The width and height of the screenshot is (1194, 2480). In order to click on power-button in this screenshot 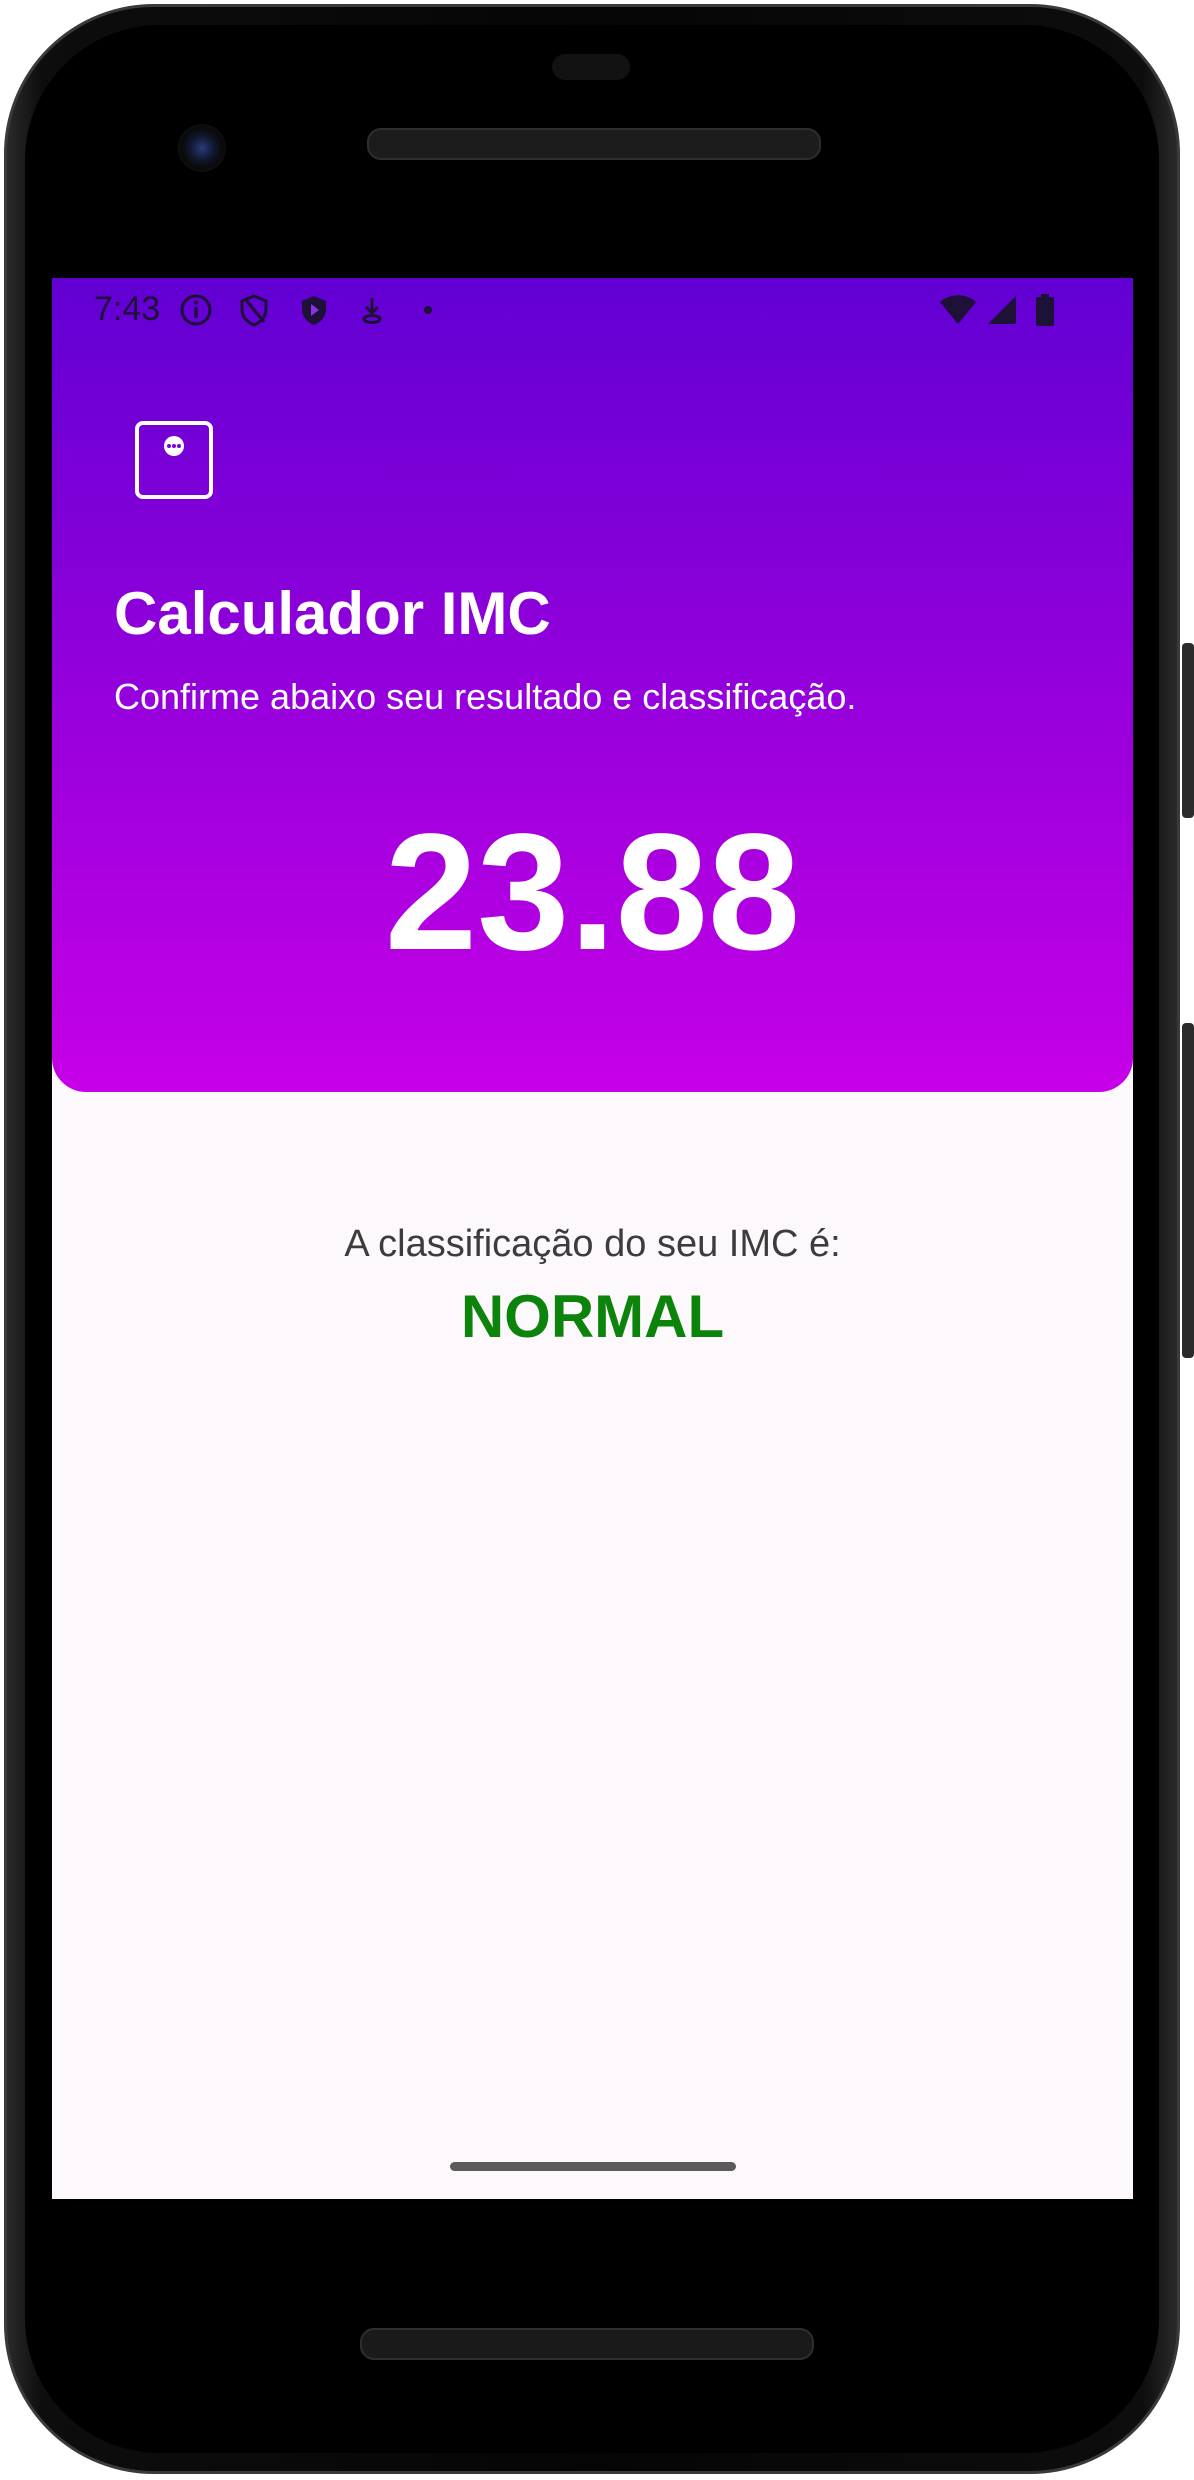, I will do `click(1188, 730)`.